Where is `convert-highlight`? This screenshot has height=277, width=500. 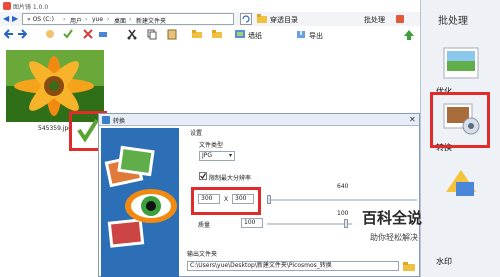 convert-highlight is located at coordinates (460, 120).